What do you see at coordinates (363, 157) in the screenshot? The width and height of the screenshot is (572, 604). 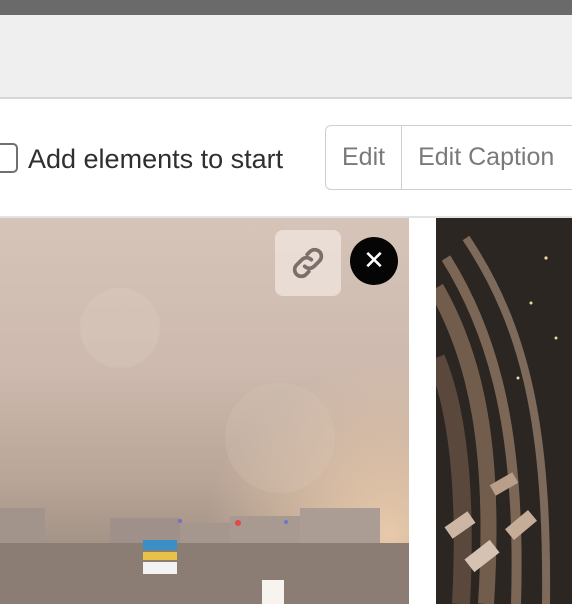 I see `edit-button: Edit` at bounding box center [363, 157].